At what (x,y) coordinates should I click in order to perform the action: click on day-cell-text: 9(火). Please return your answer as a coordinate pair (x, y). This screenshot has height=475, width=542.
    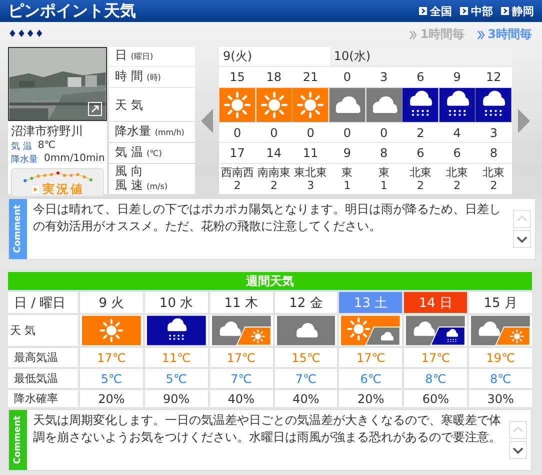
    Looking at the image, I should click on (237, 56).